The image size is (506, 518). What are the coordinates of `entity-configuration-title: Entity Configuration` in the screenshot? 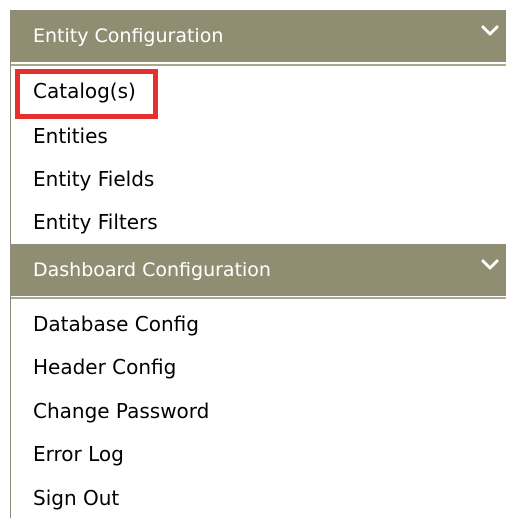 It's located at (128, 36).